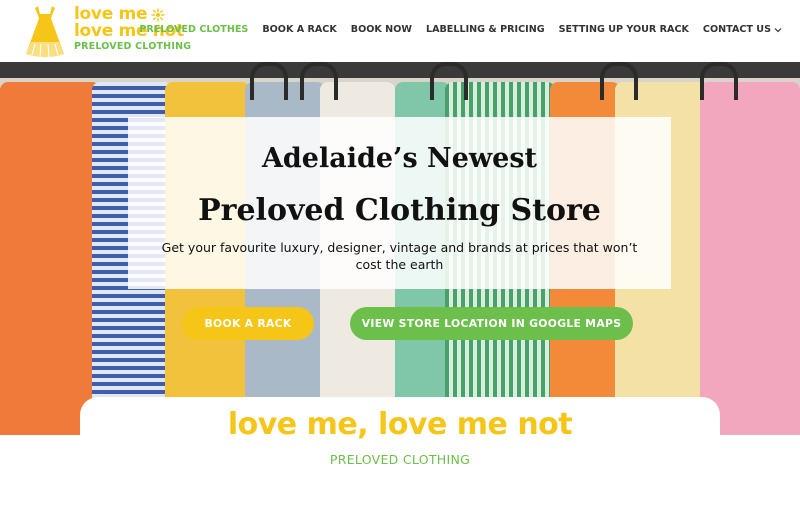 This screenshot has height=507, width=800. What do you see at coordinates (193, 29) in the screenshot?
I see `nav-item-preloved-clothes: PRELOVED CLOTHES` at bounding box center [193, 29].